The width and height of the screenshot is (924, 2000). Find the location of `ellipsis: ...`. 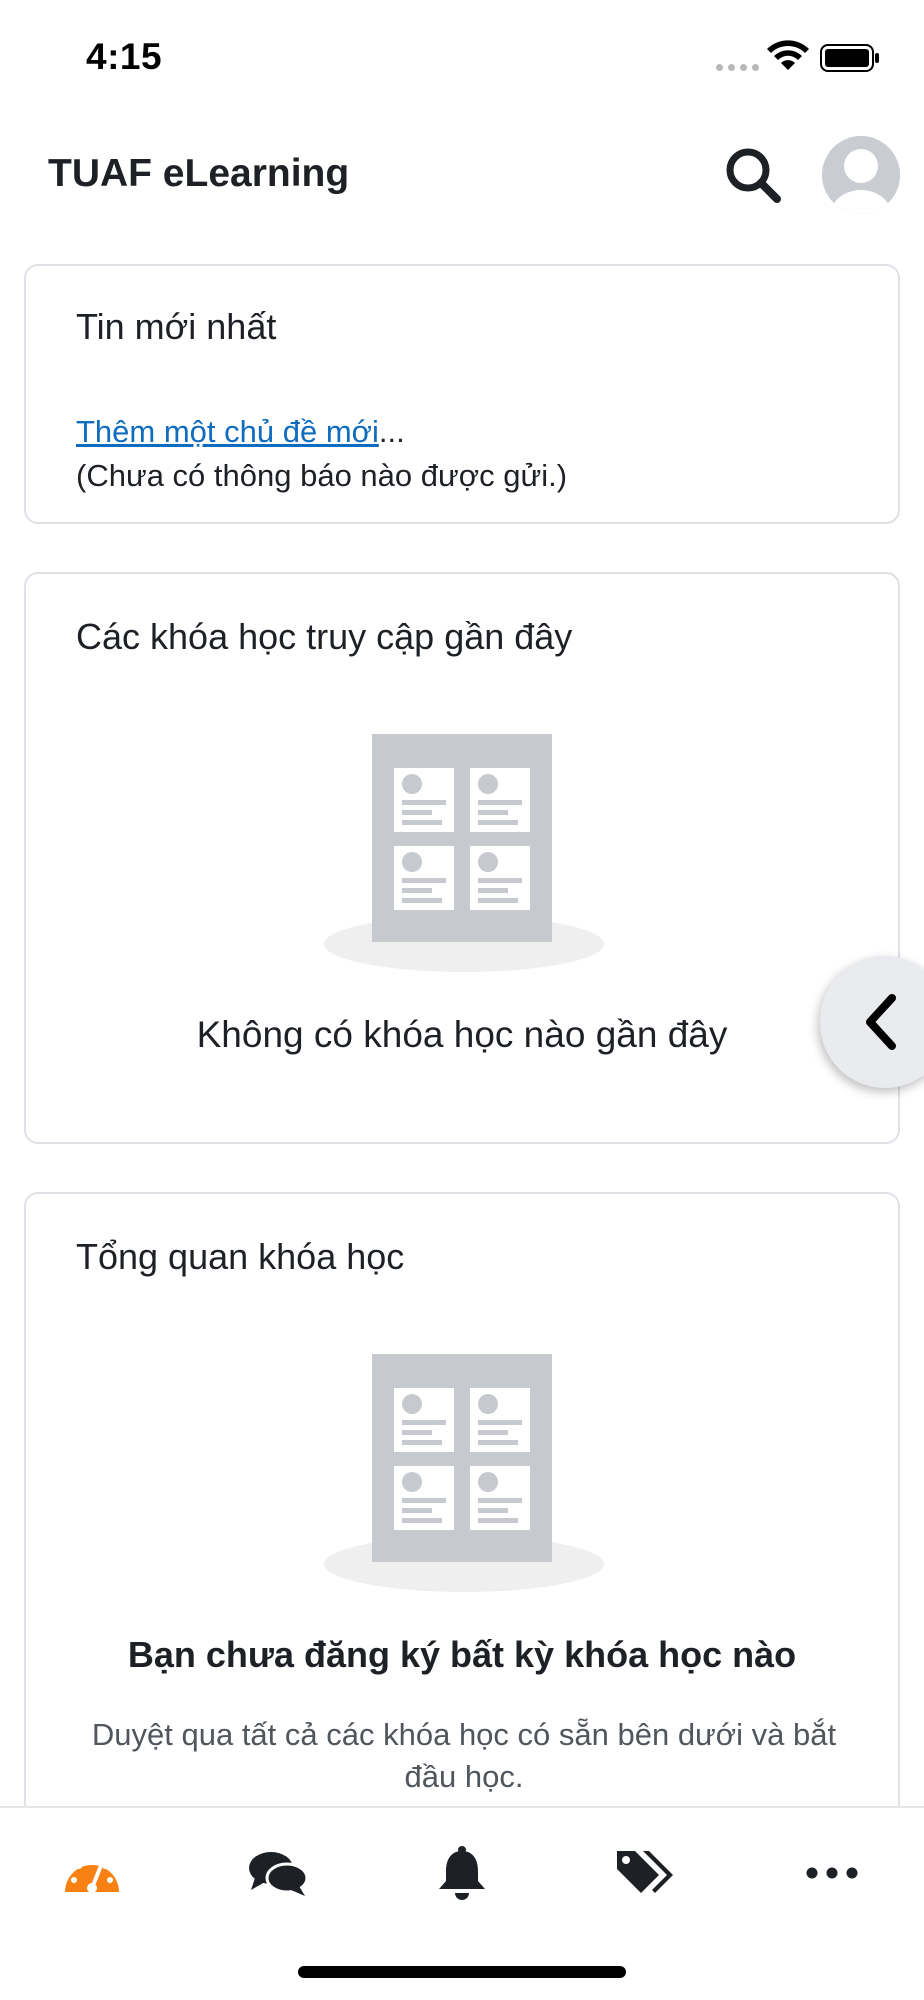

ellipsis: ... is located at coordinates (391, 431).